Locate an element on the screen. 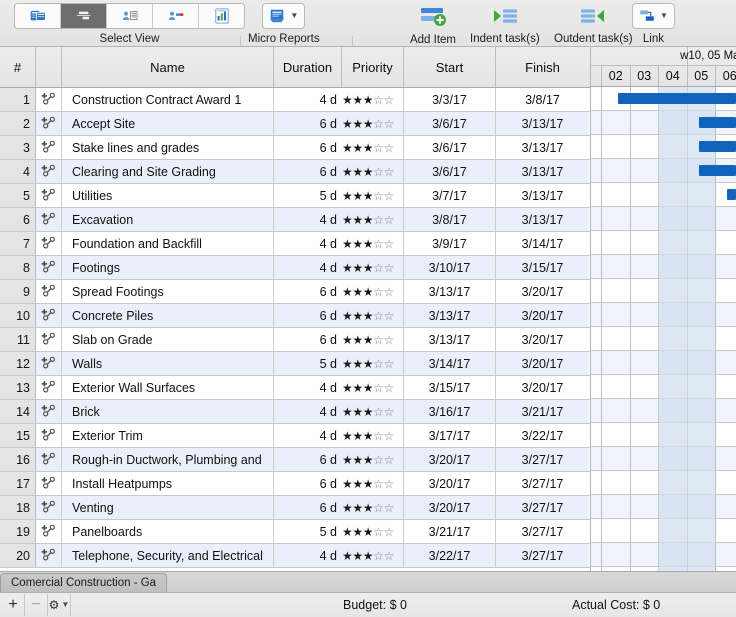 This screenshot has width=736, height=617. micro-reports-chevron-down-icon: ▼ is located at coordinates (294, 16).